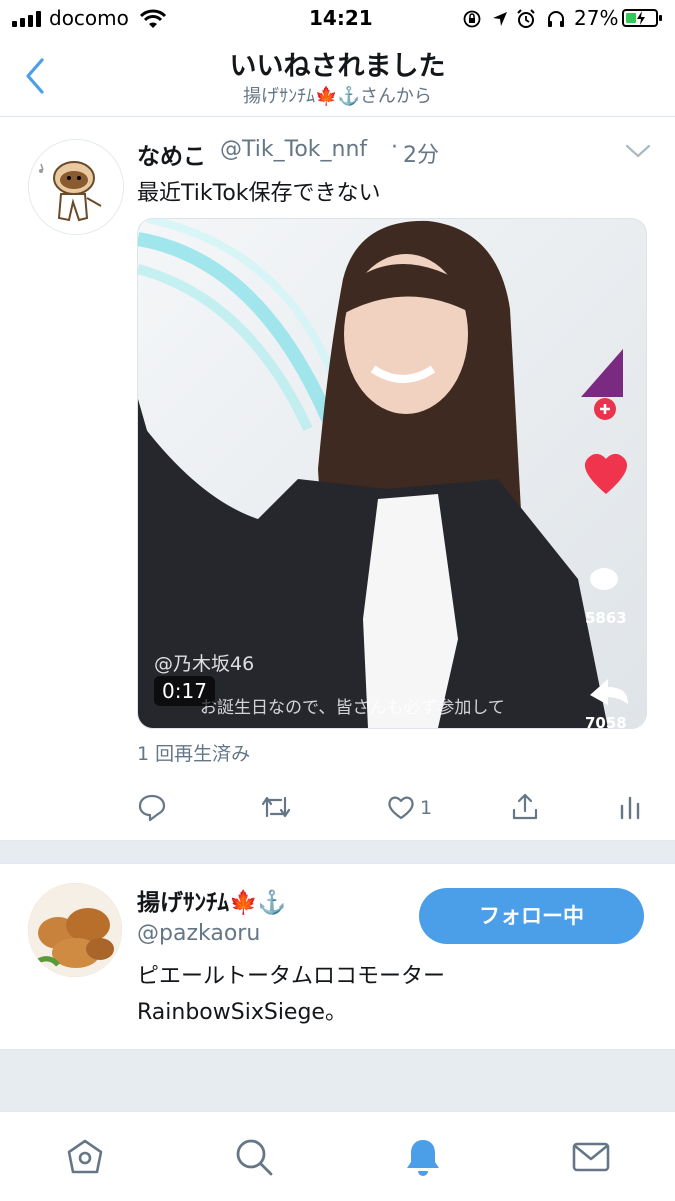 This screenshot has height=1201, width=675. Describe the element at coordinates (341, 18) in the screenshot. I see `clock: 14:21` at that location.